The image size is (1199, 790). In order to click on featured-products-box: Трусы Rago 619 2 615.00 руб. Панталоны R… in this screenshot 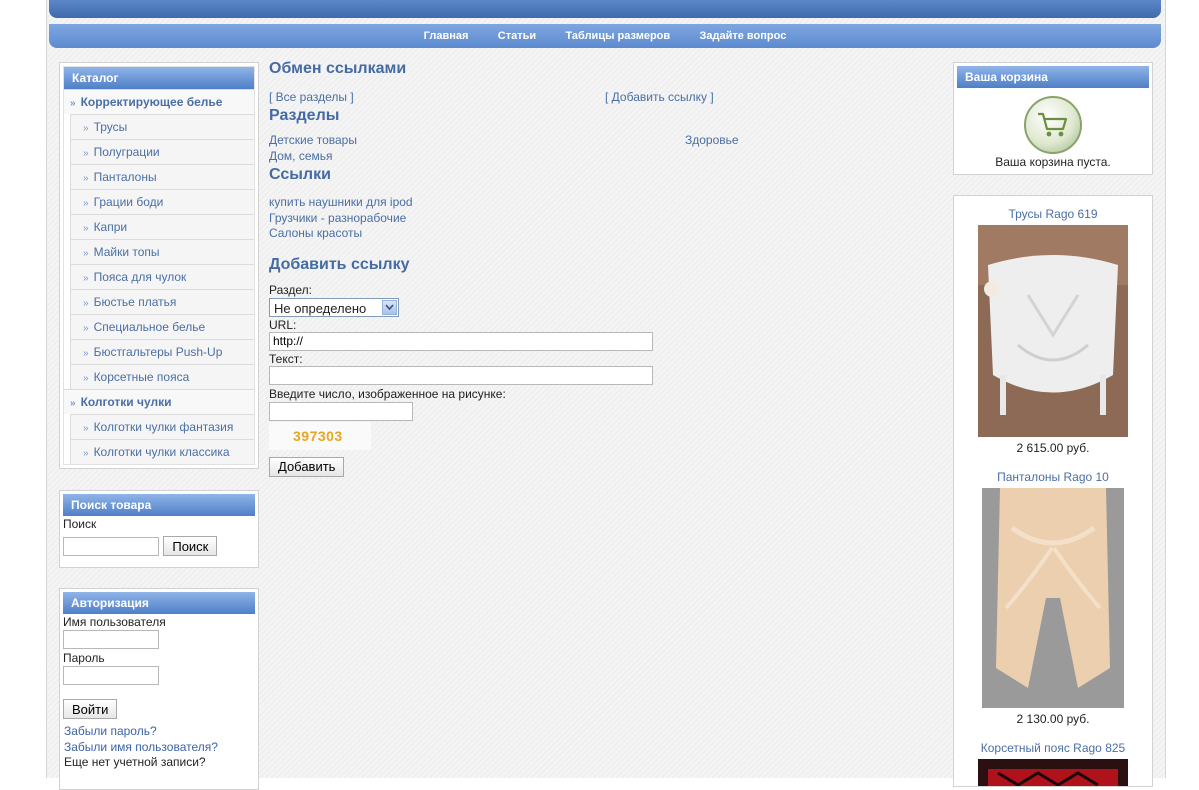, I will do `click(1053, 491)`.